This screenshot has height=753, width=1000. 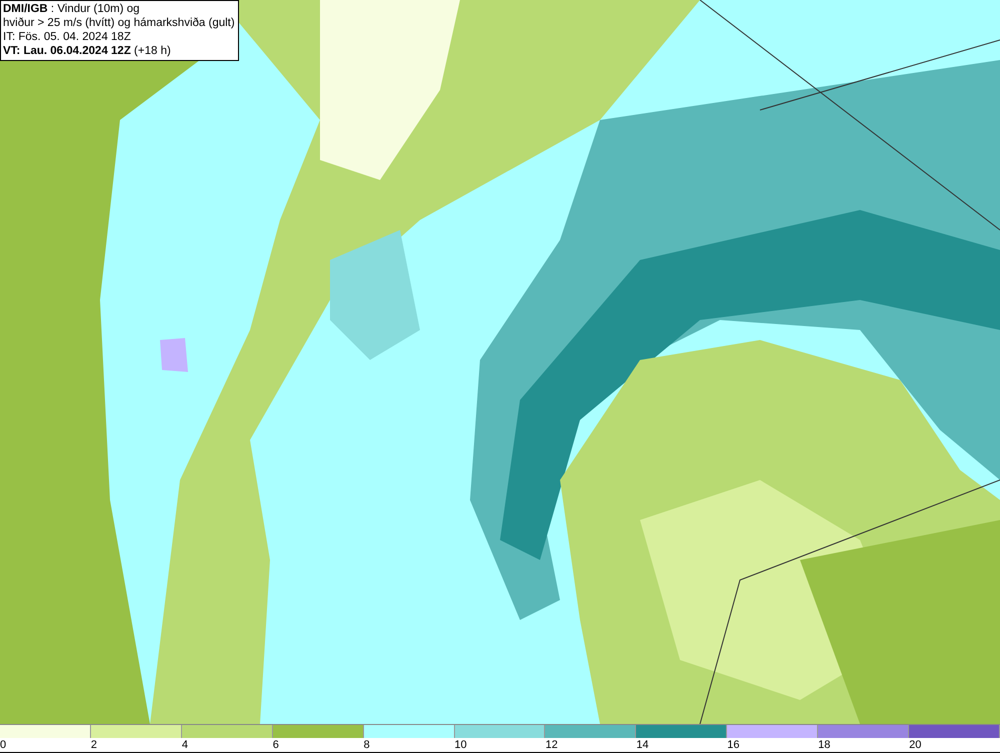 What do you see at coordinates (94, 745) in the screenshot?
I see `legend-label: 2` at bounding box center [94, 745].